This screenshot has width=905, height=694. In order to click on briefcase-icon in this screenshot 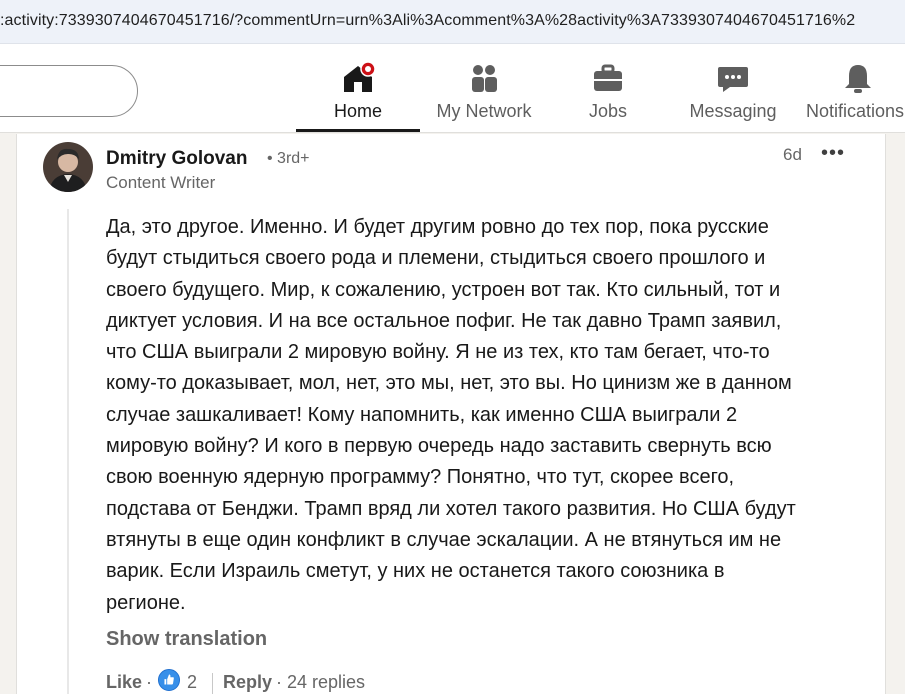, I will do `click(608, 77)`.